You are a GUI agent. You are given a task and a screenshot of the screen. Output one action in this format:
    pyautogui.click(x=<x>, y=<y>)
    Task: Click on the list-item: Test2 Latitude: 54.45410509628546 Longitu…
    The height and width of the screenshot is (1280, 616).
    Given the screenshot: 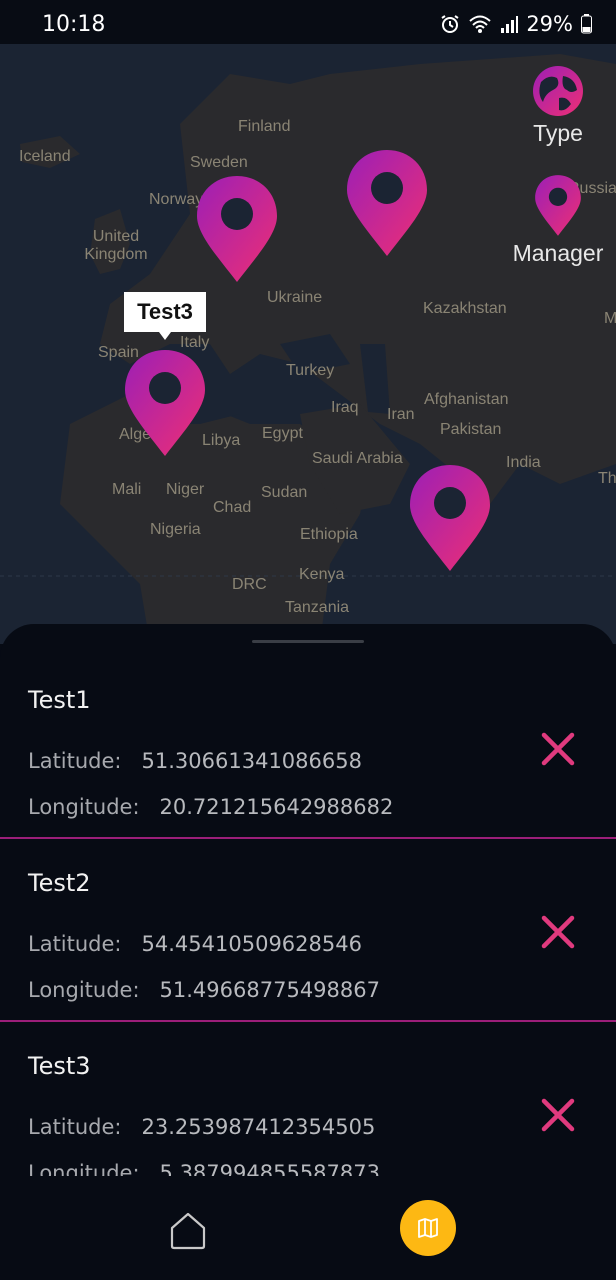 What is the action you would take?
    pyautogui.click(x=308, y=930)
    